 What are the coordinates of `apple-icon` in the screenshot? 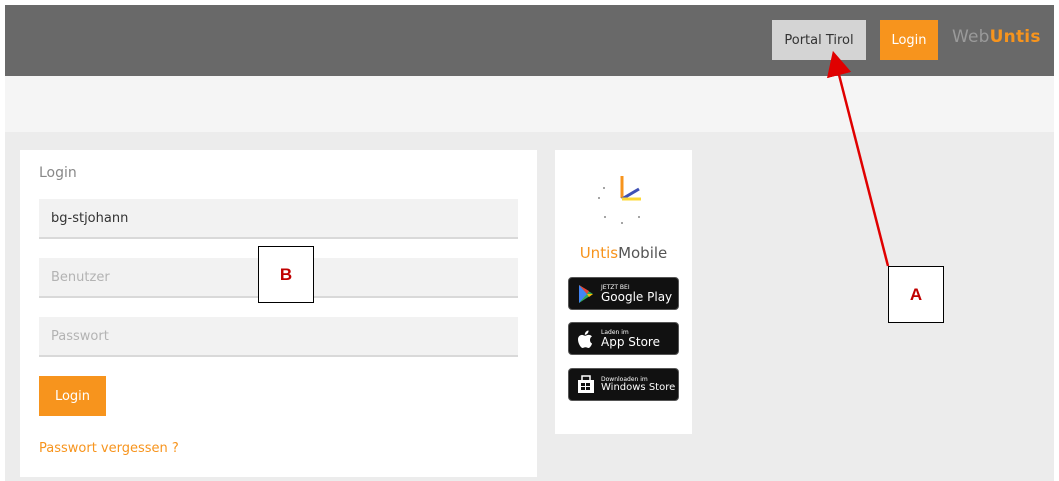 It's located at (585, 339).